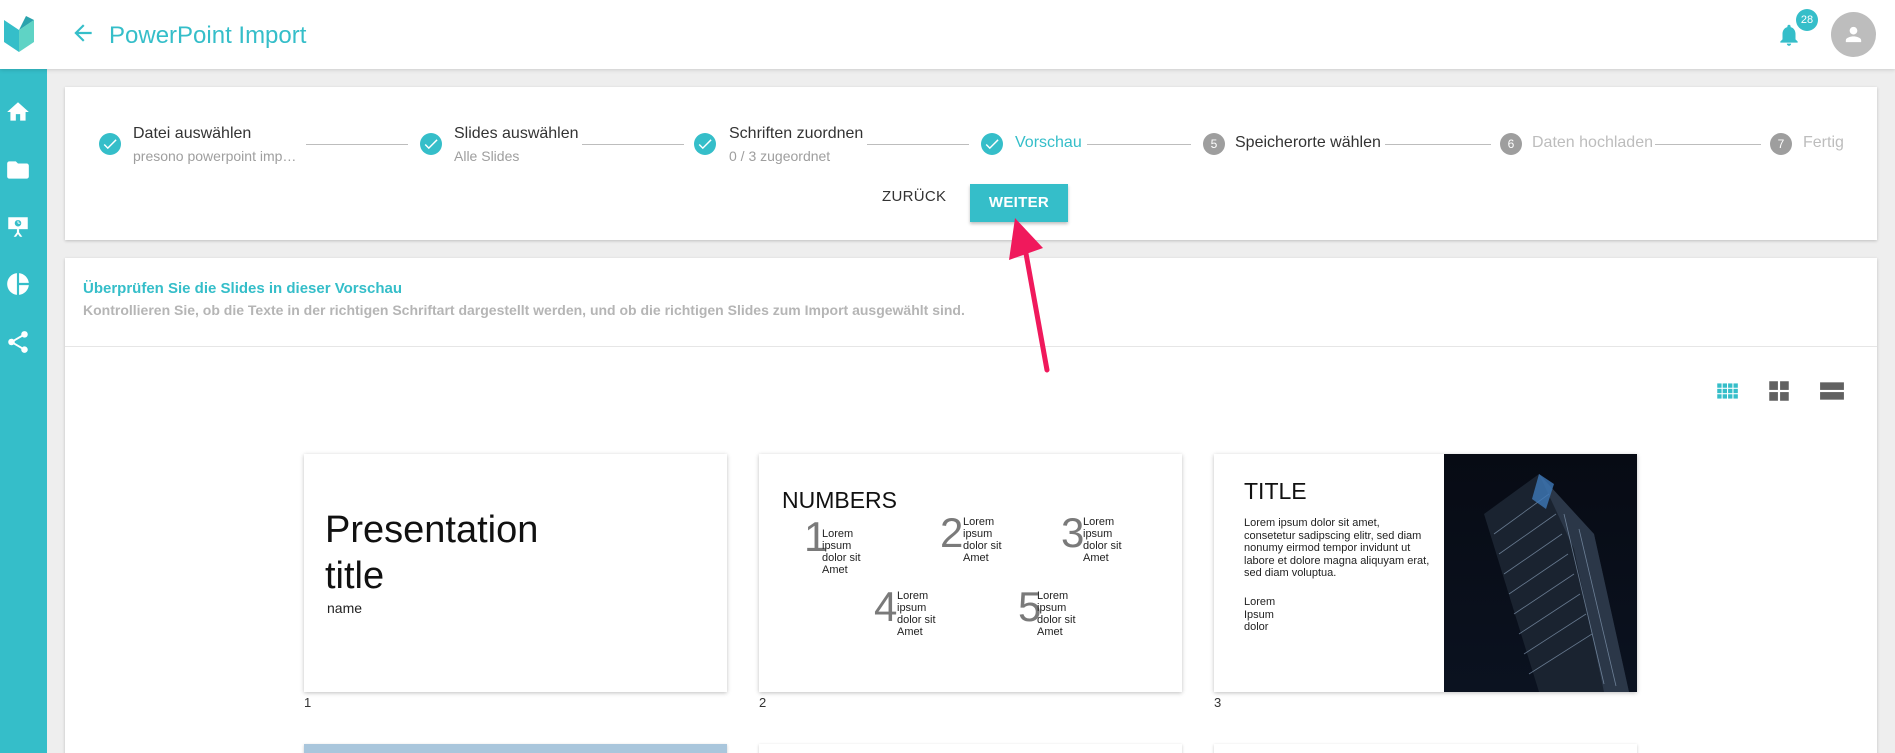  I want to click on slide-3-title: TITLE, so click(1275, 491).